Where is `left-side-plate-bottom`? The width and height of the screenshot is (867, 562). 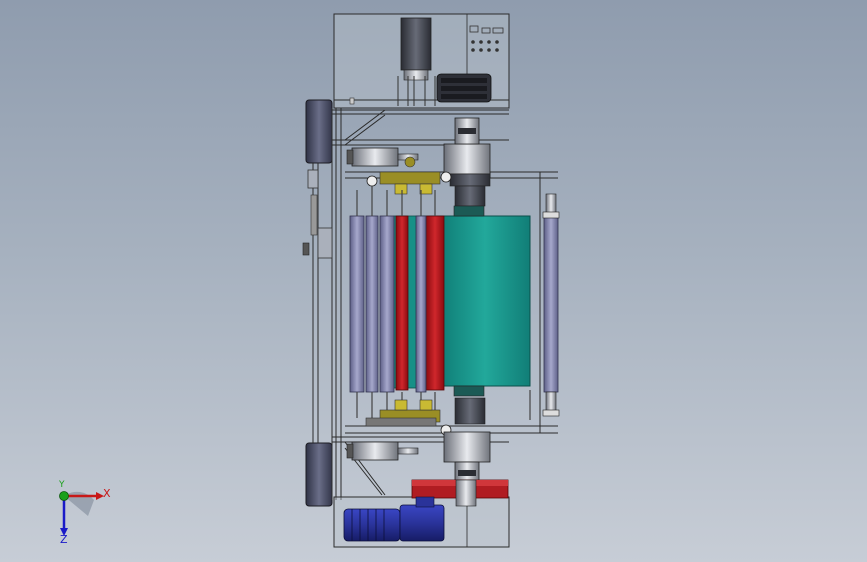 left-side-plate-bottom is located at coordinates (319, 474).